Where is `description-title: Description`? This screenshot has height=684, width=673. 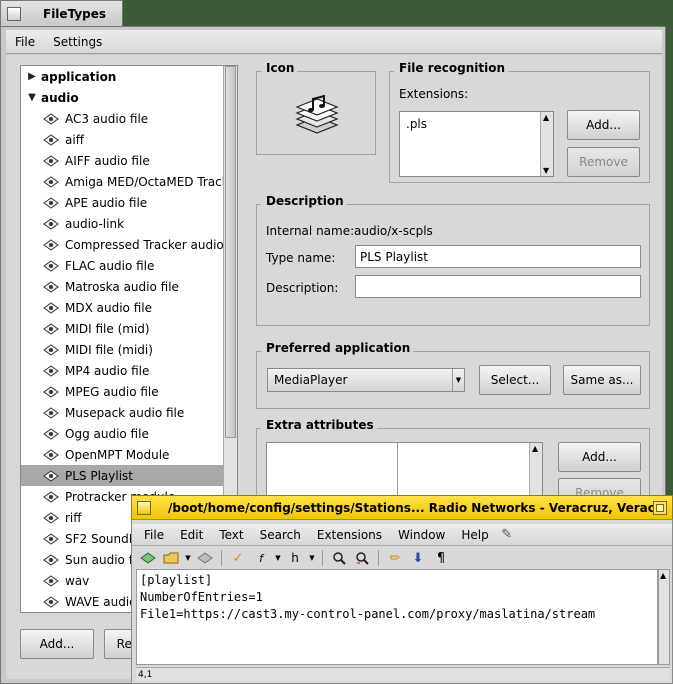
description-title: Description is located at coordinates (305, 201).